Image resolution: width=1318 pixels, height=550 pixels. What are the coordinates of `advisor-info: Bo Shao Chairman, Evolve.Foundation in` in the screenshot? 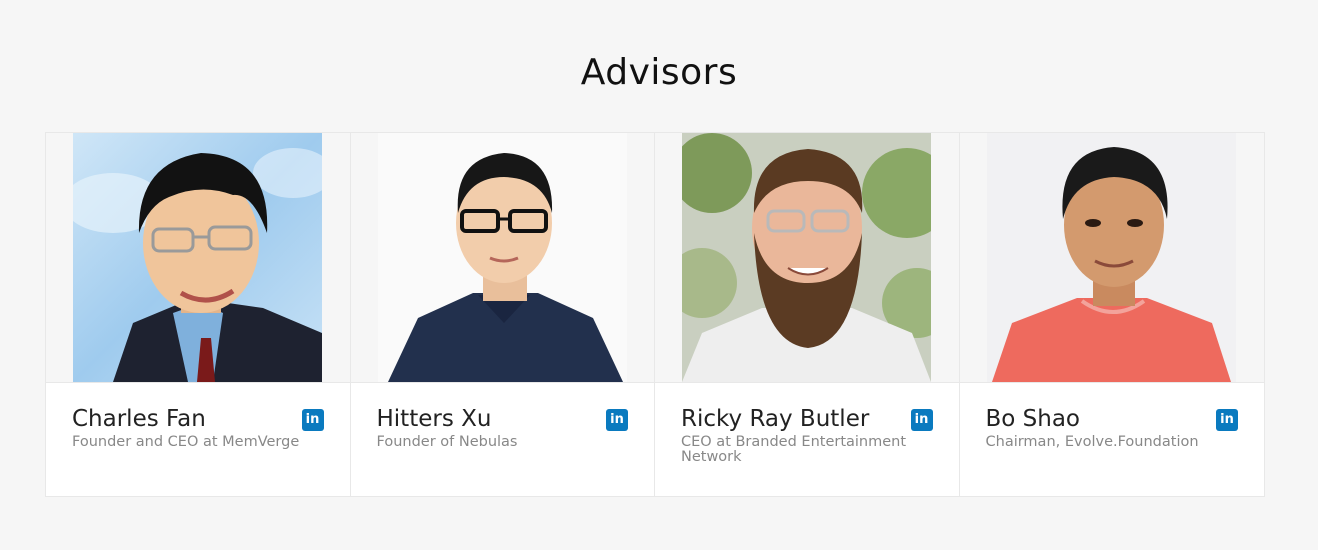 It's located at (1112, 416).